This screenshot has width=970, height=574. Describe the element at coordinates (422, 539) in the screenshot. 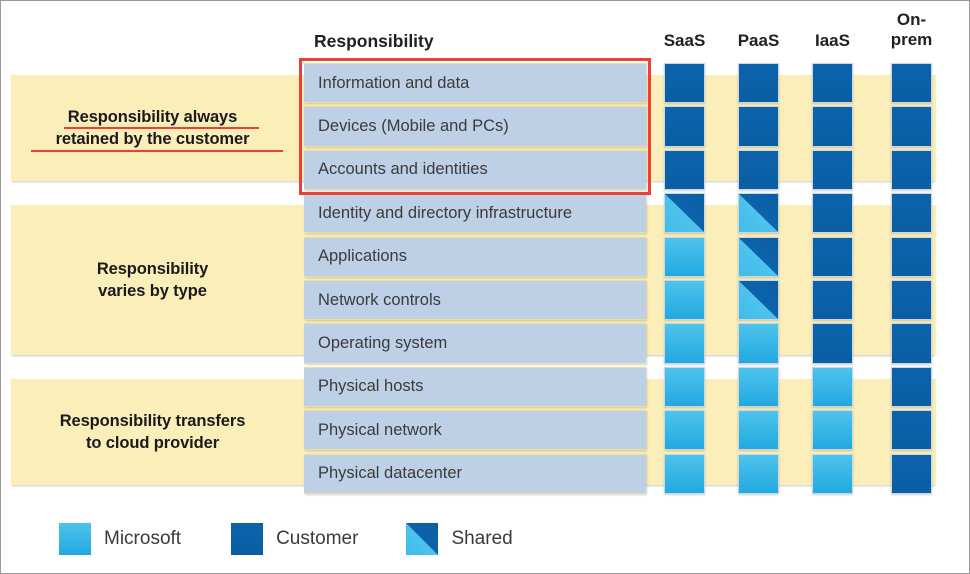

I see `legend-swatch-shared` at that location.